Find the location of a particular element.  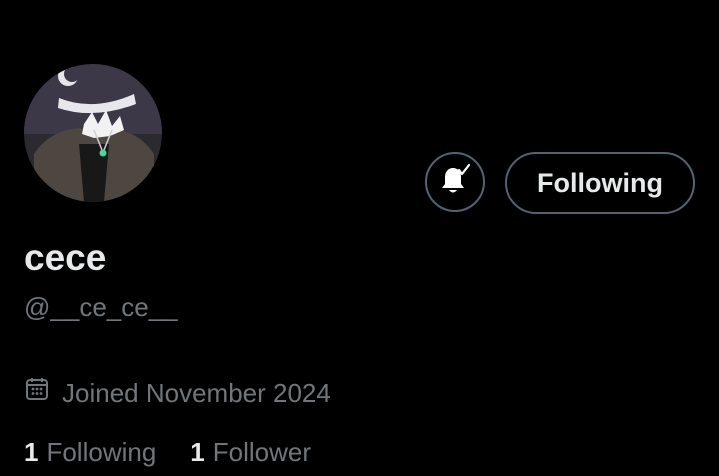

followers-label: Follower is located at coordinates (262, 452).